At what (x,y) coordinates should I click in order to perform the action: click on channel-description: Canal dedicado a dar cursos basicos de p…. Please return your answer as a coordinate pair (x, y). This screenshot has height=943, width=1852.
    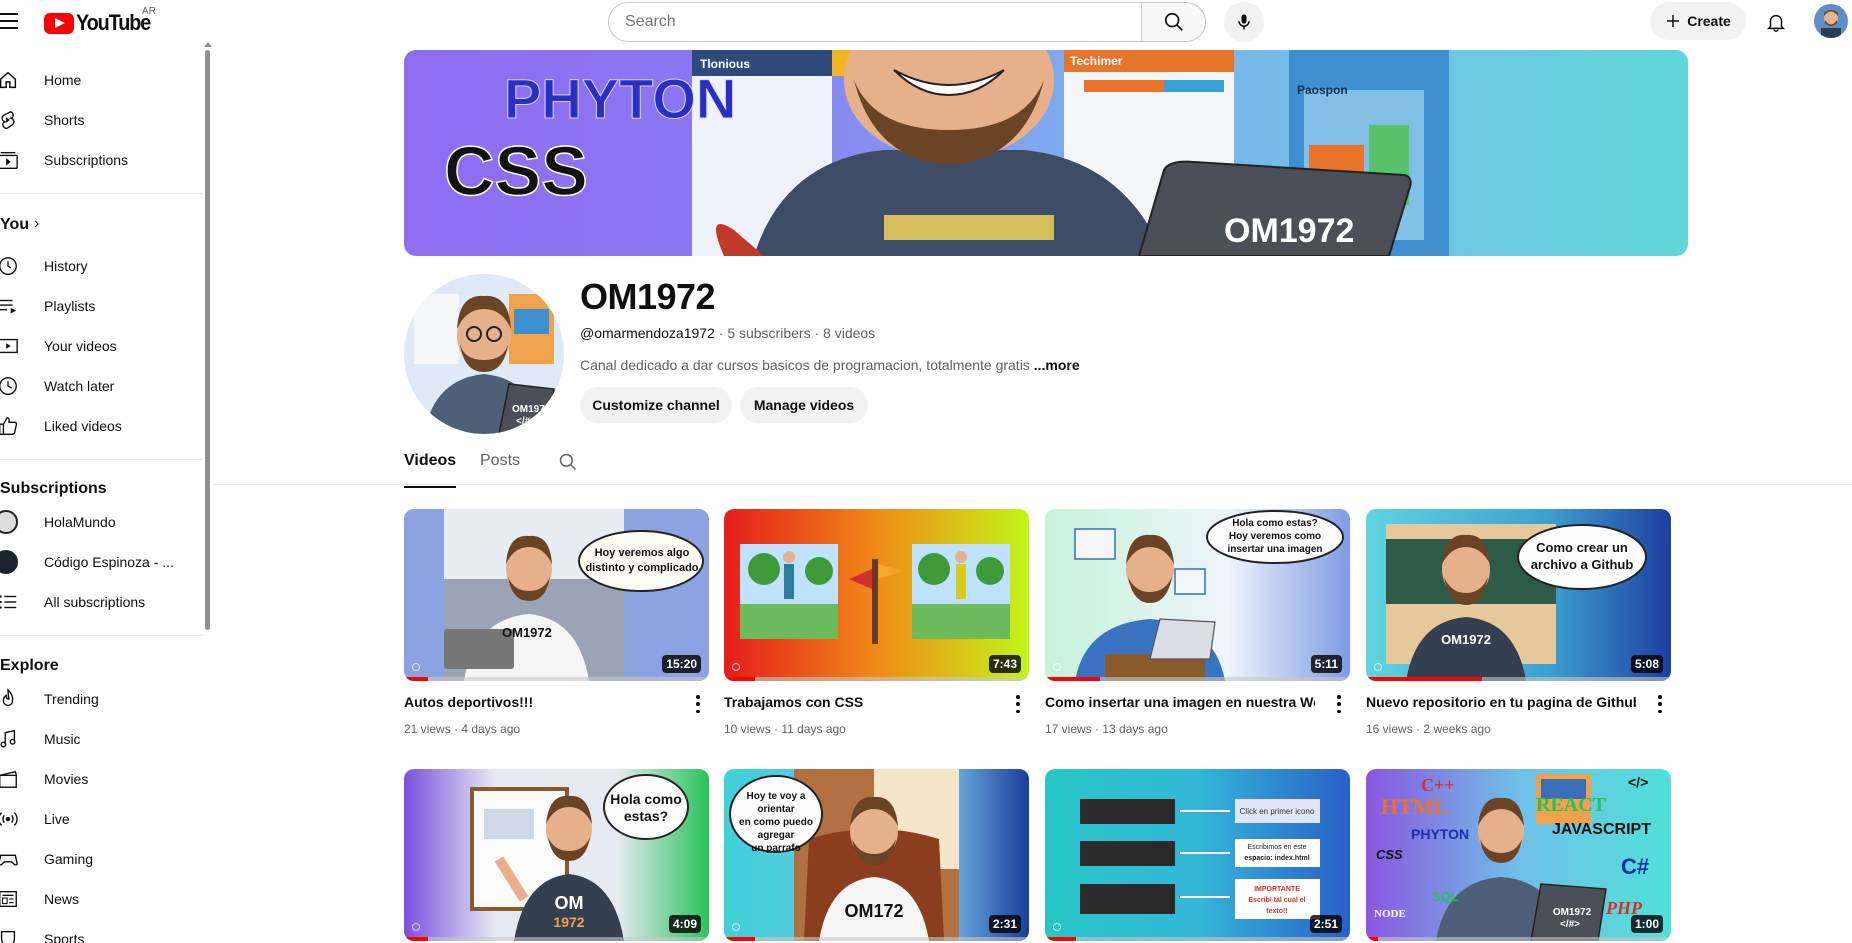
    Looking at the image, I should click on (830, 365).